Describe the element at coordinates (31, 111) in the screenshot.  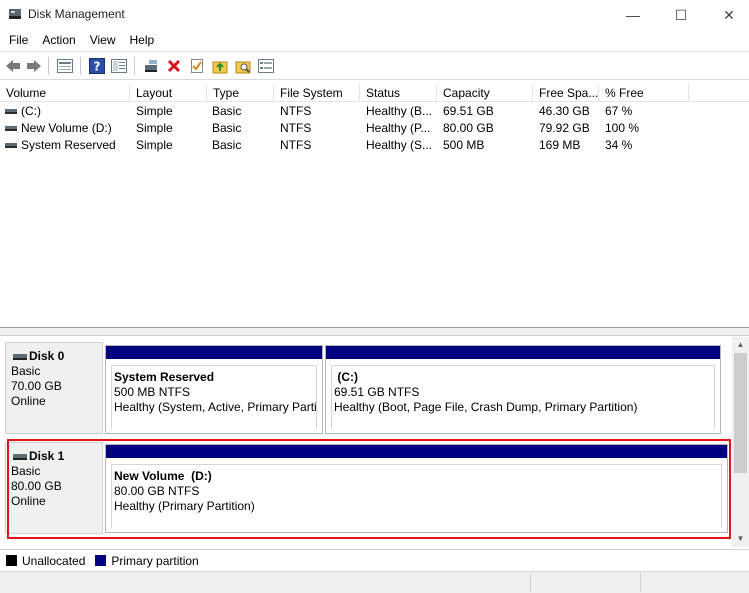
I see `cell-volume: (C:)` at that location.